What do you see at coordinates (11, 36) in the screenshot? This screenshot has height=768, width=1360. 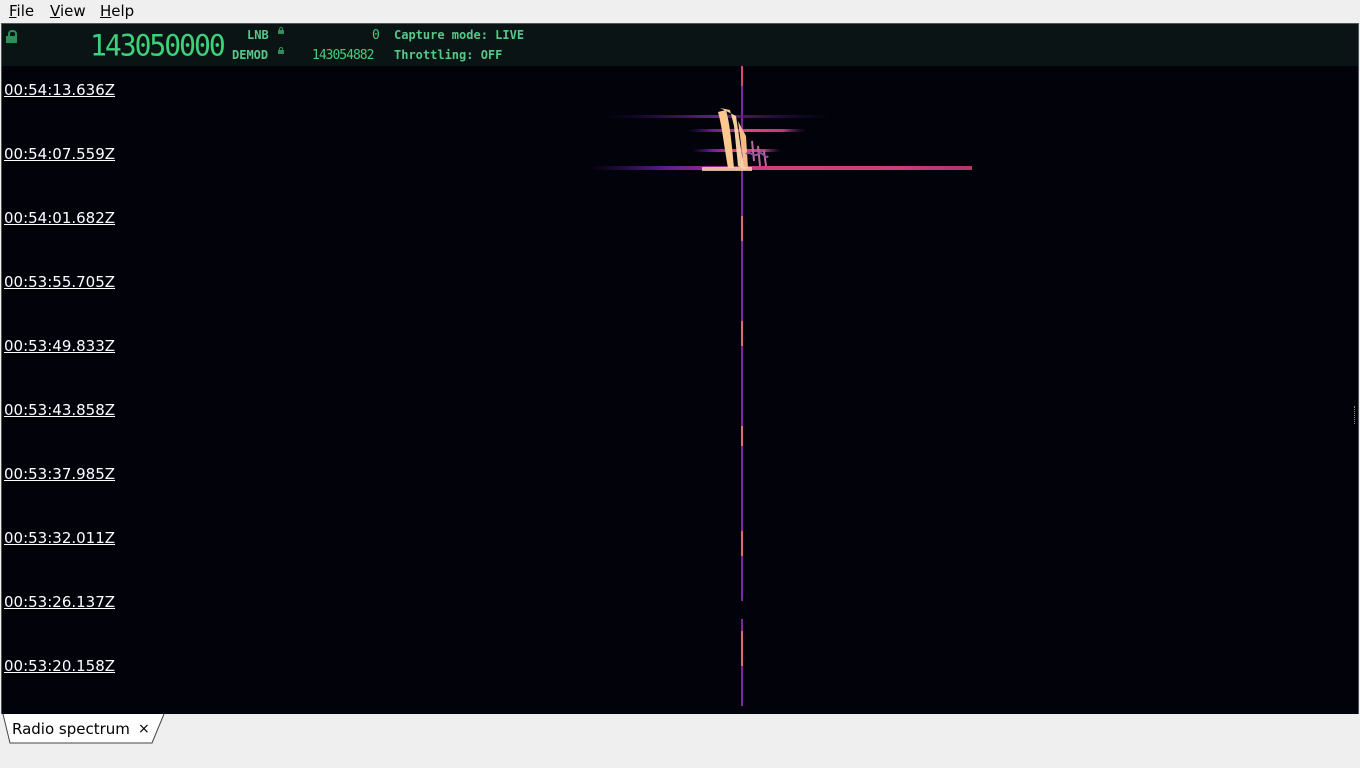 I see `lock-icon` at bounding box center [11, 36].